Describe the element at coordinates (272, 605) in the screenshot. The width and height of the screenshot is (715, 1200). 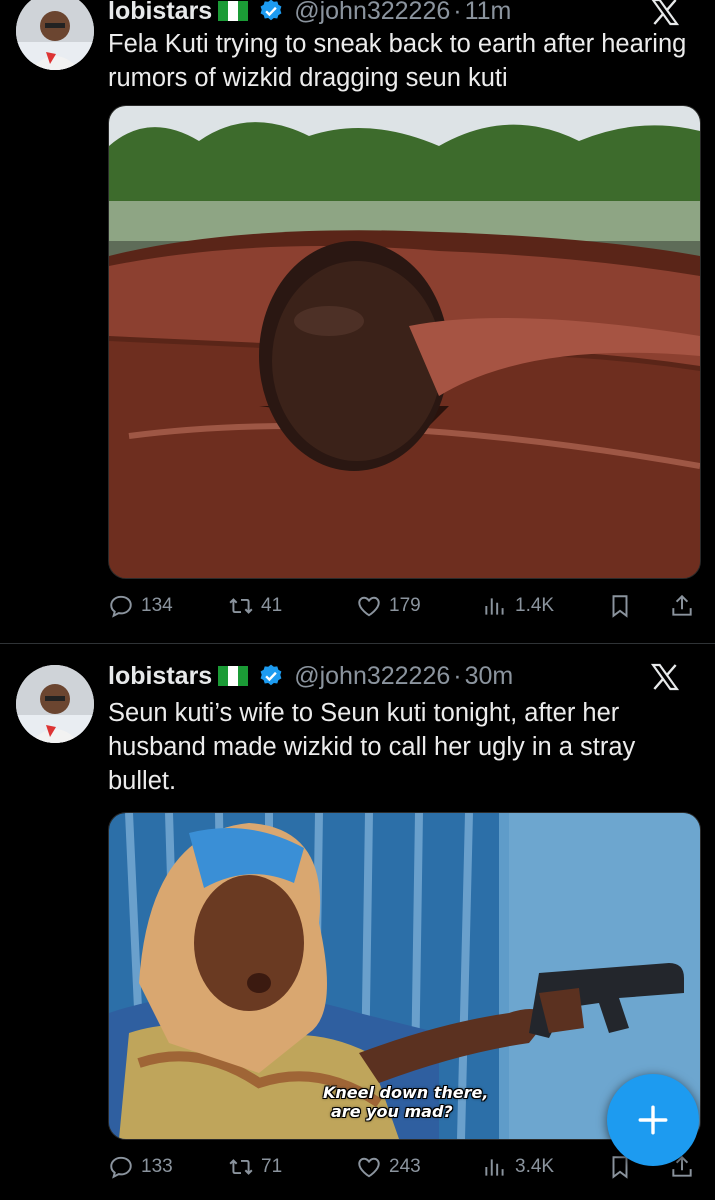
I see `repost-count: 41` at that location.